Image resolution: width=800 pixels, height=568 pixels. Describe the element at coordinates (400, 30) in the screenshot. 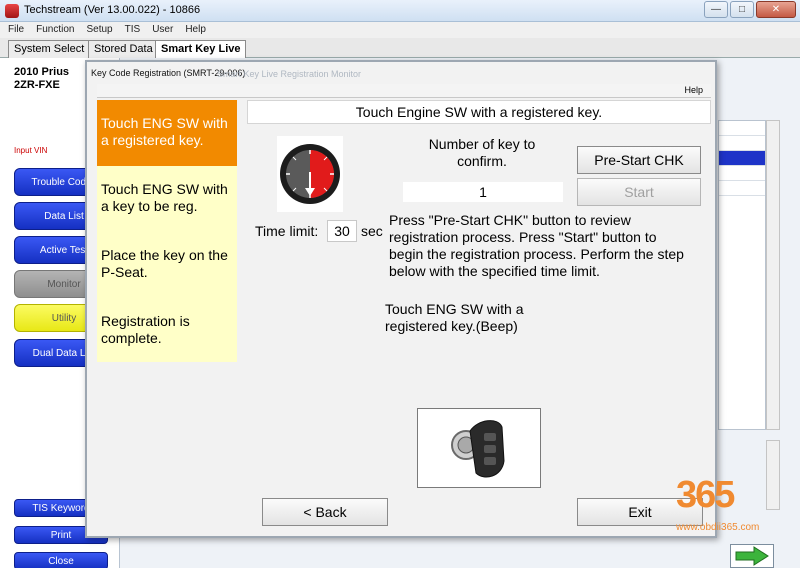

I see `menu-bar: File Function Setup TIS User Help` at that location.